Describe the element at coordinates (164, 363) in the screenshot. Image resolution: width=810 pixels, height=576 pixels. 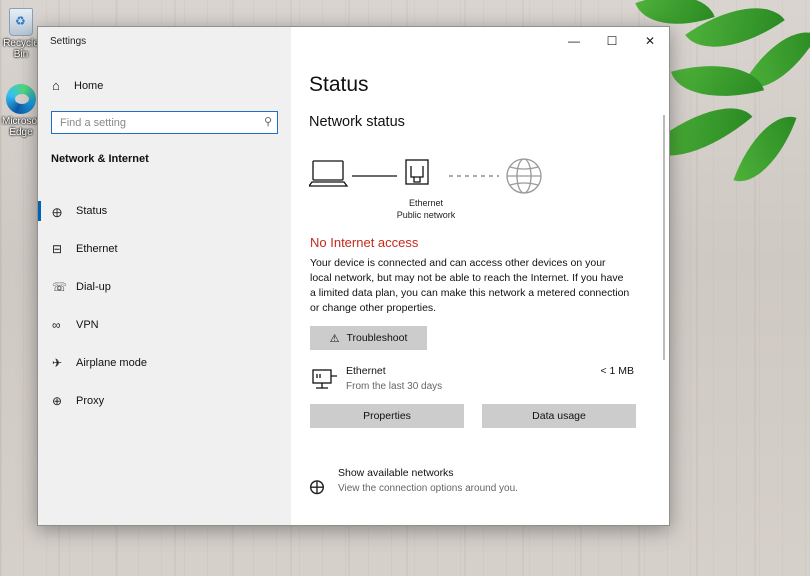
I see `sidebar-item-airplane-mode: ✈ Airplane mode` at that location.